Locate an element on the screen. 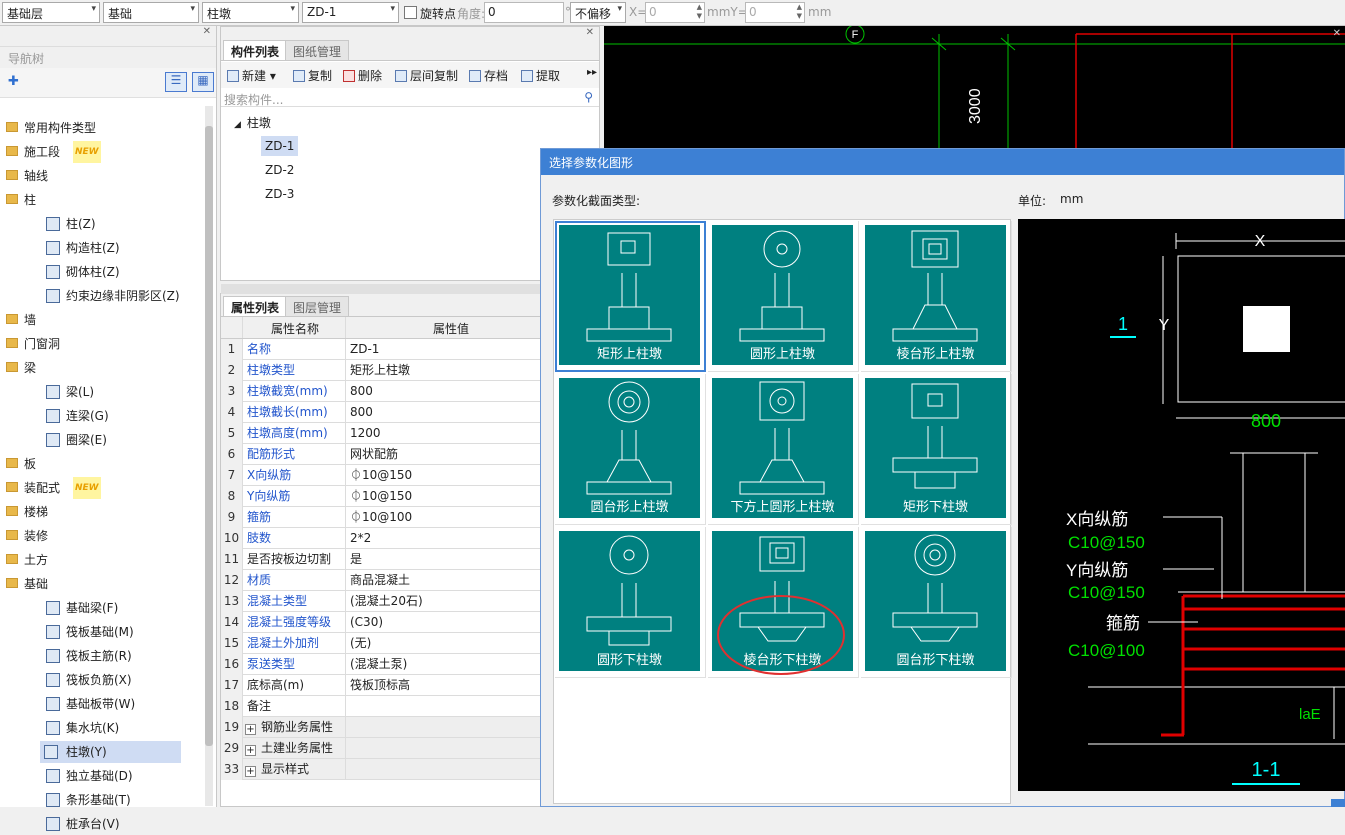  property-group-row: 19 + 钢筋业务属性 is located at coordinates (386, 727).